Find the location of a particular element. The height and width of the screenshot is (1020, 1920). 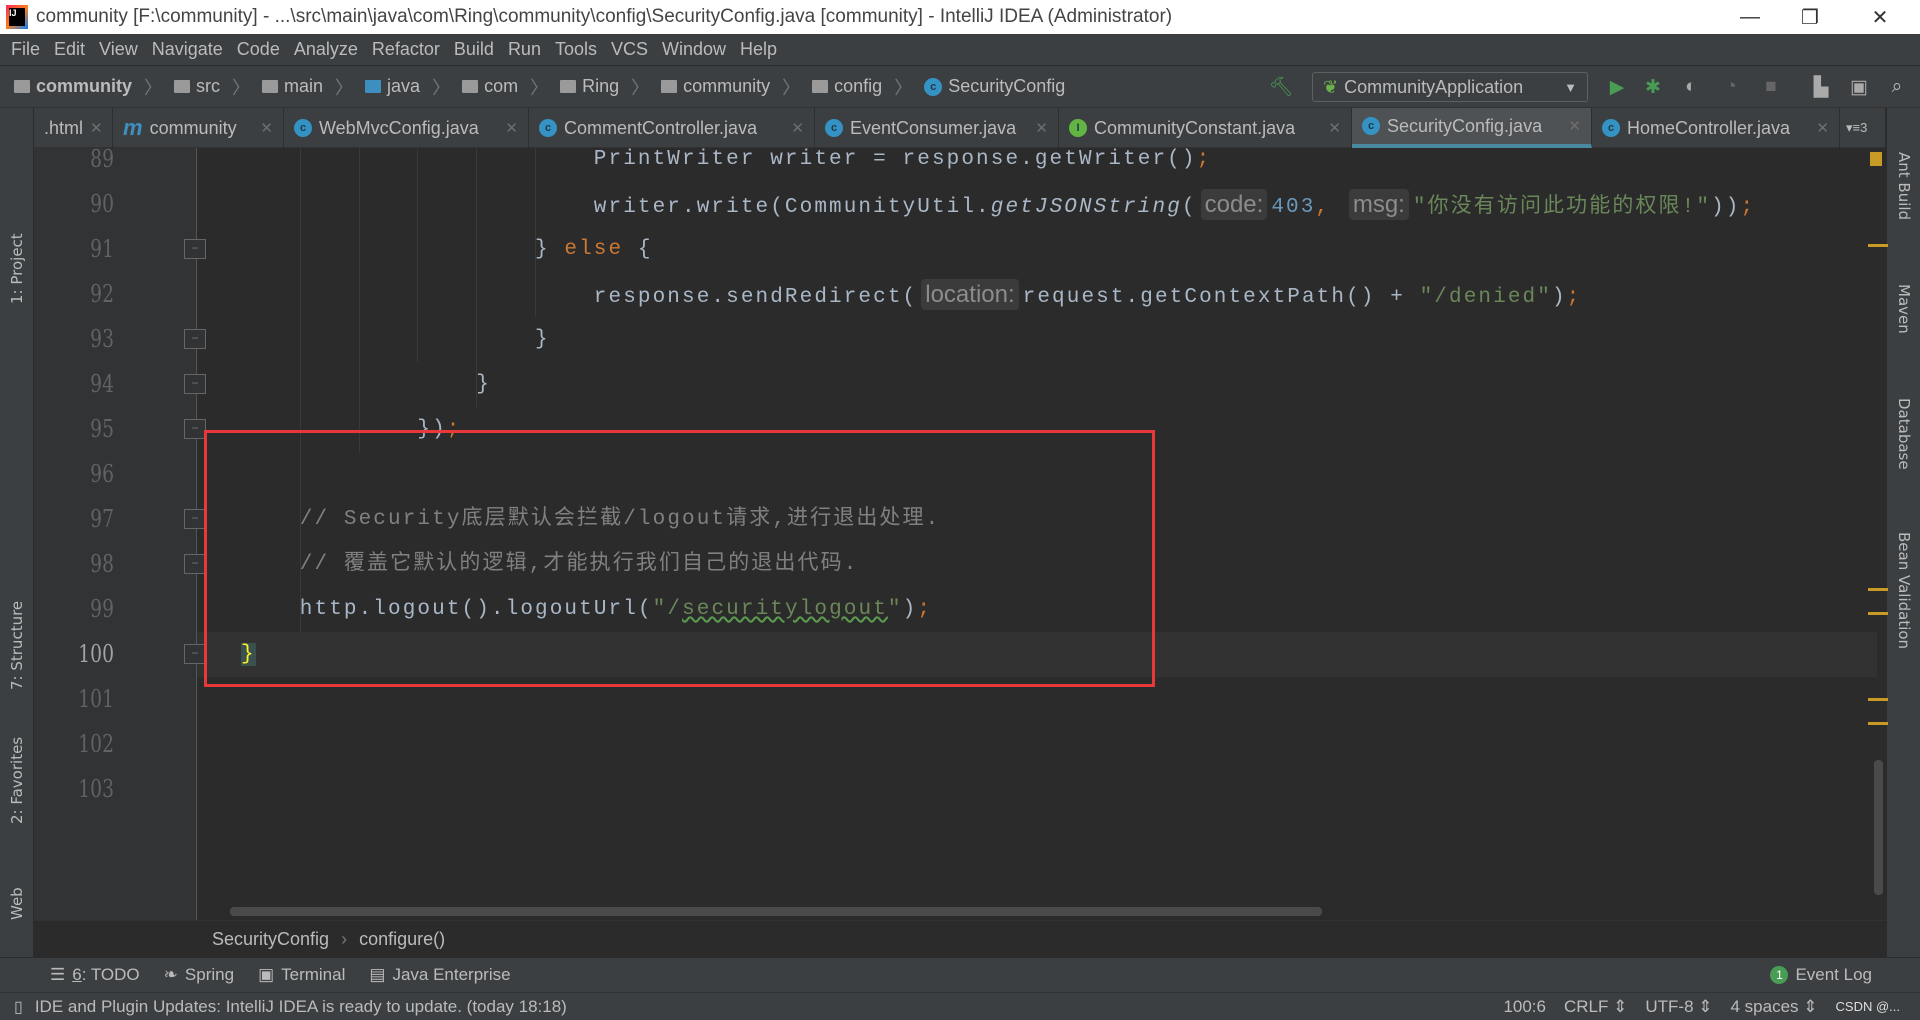

code-text: } else { is located at coordinates (594, 249).